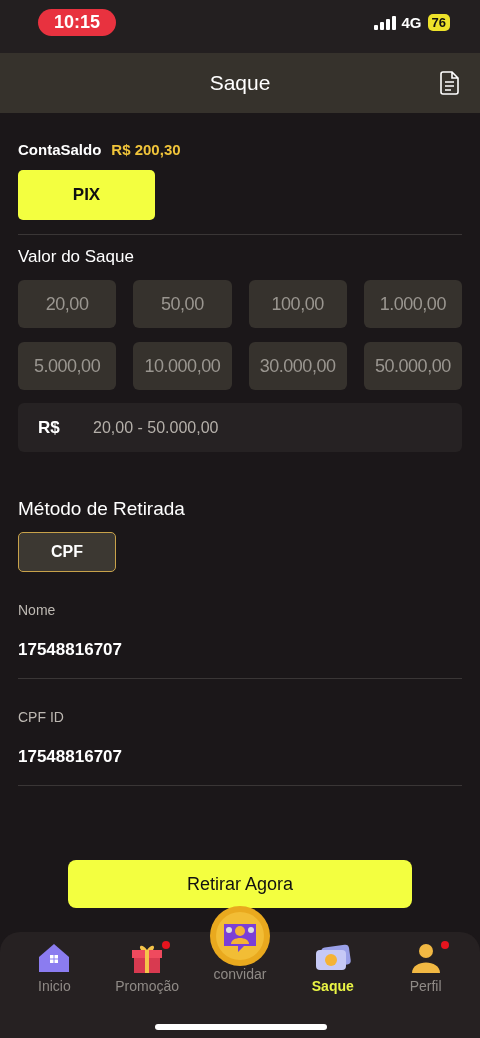 The image size is (480, 1038). What do you see at coordinates (450, 83) in the screenshot?
I see `document-icon` at bounding box center [450, 83].